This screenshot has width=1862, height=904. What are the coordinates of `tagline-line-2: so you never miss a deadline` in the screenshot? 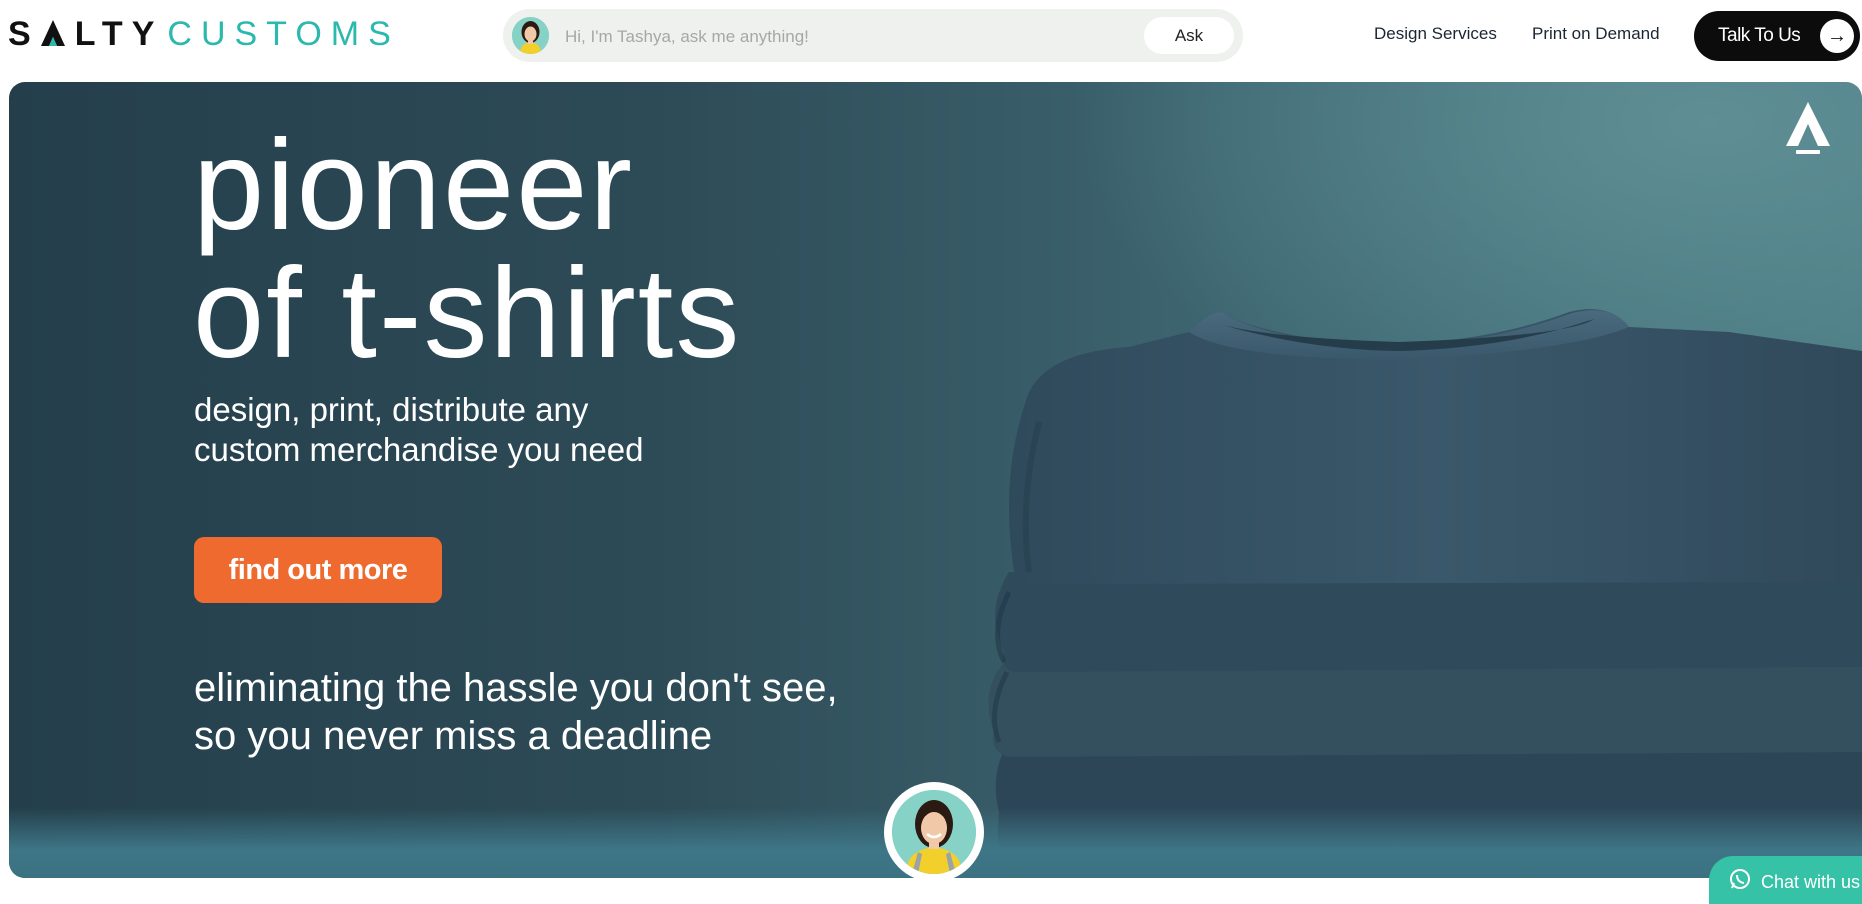 It's located at (453, 736).